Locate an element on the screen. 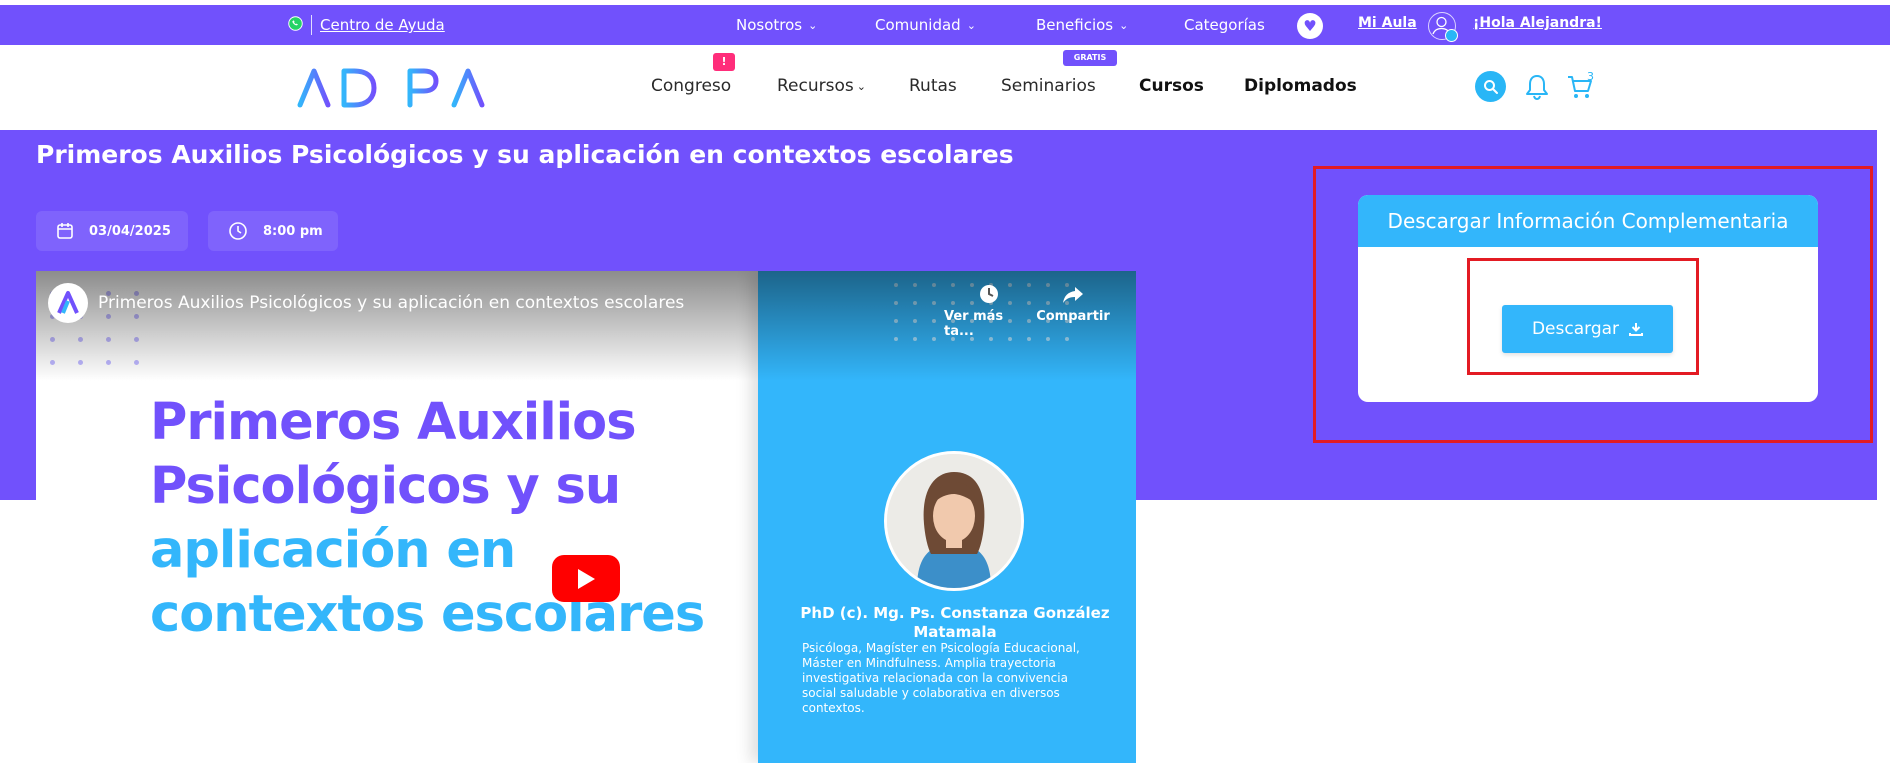  topnav-label: Categorías is located at coordinates (1224, 25).